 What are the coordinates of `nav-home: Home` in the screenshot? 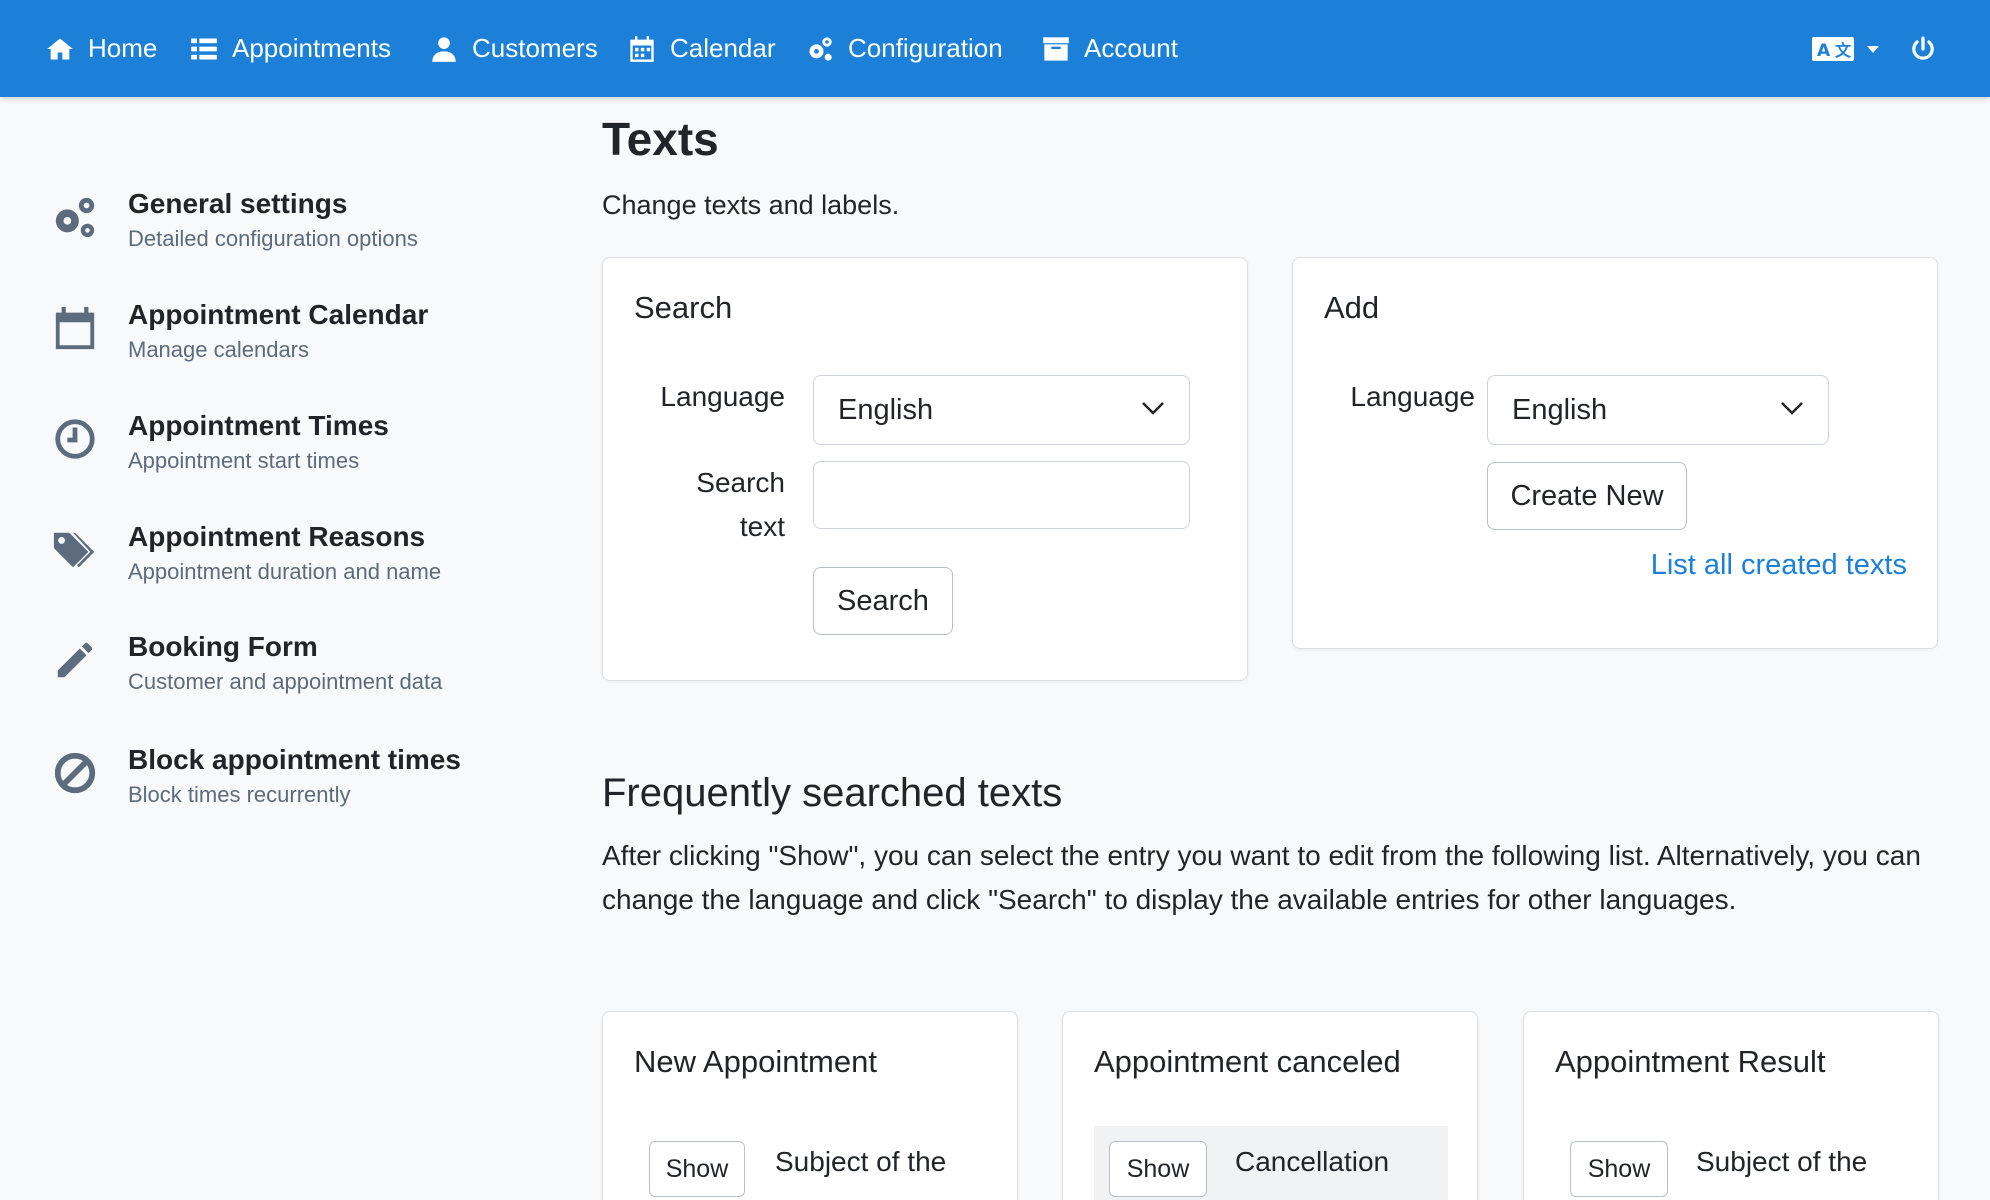 It's located at (101, 48).